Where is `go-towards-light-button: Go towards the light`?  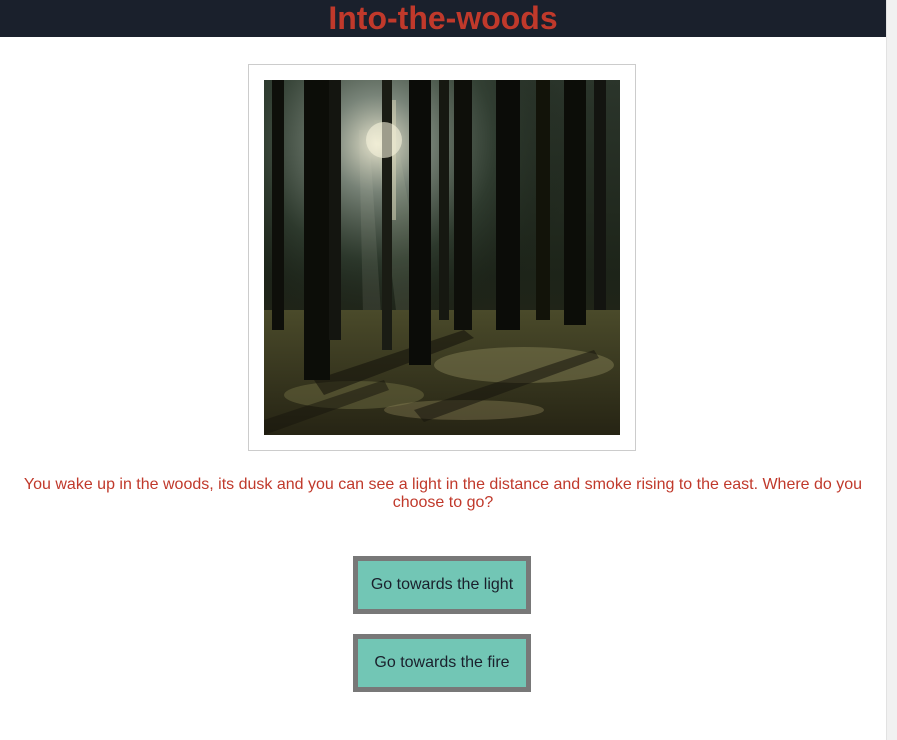
go-towards-light-button: Go towards the light is located at coordinates (442, 585).